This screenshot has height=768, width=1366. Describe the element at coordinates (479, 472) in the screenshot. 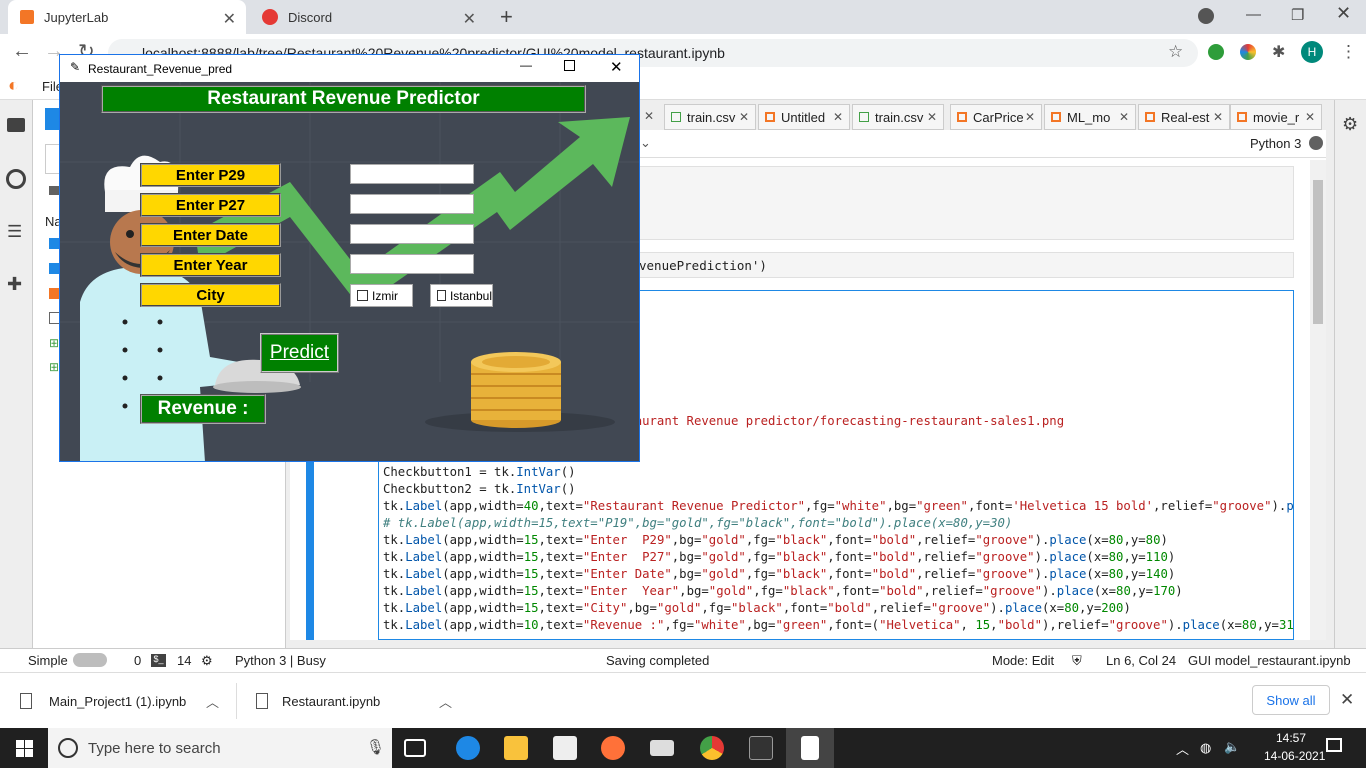

I see `code-line: Checkbutton1 = tk.IntVar()` at that location.